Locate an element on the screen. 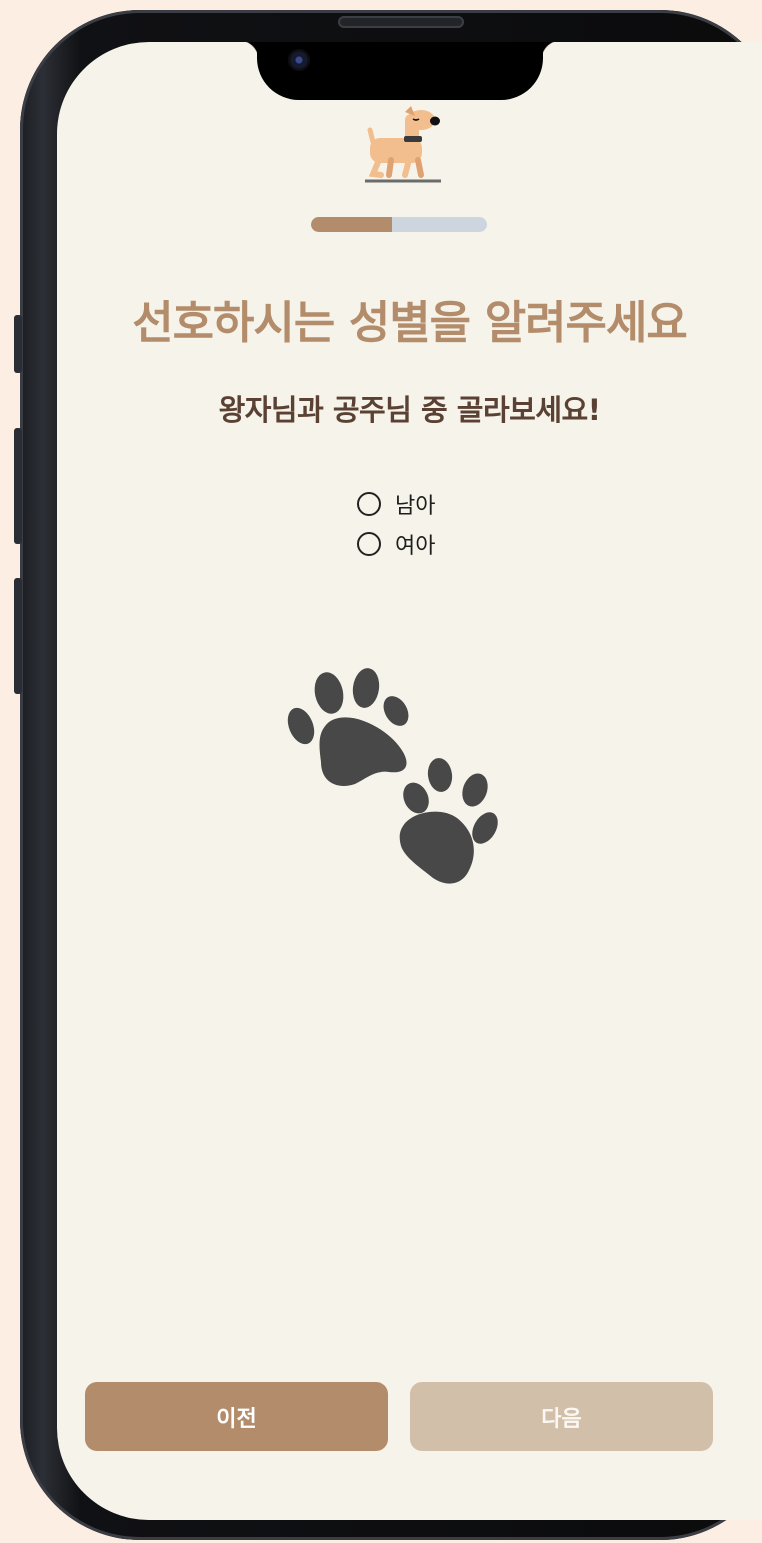 Image resolution: width=762 pixels, height=1543 pixels. option-label-male: 남아 is located at coordinates (415, 506).